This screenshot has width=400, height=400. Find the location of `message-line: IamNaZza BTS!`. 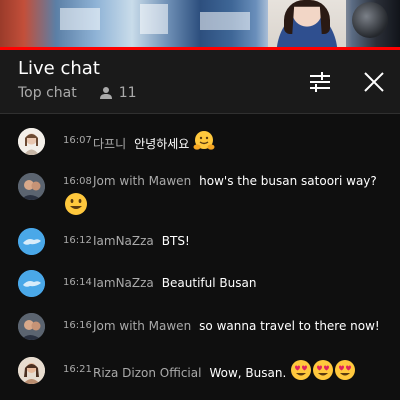

message-line: IamNaZza BTS! is located at coordinates (242, 241).